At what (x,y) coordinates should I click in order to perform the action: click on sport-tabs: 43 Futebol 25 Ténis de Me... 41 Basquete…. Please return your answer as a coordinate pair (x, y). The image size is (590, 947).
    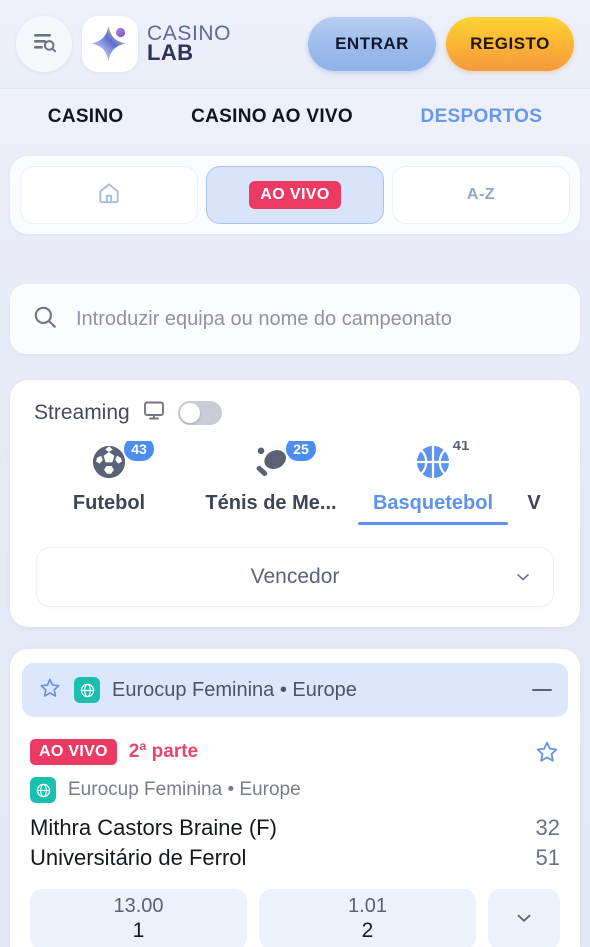
    Looking at the image, I should click on (295, 483).